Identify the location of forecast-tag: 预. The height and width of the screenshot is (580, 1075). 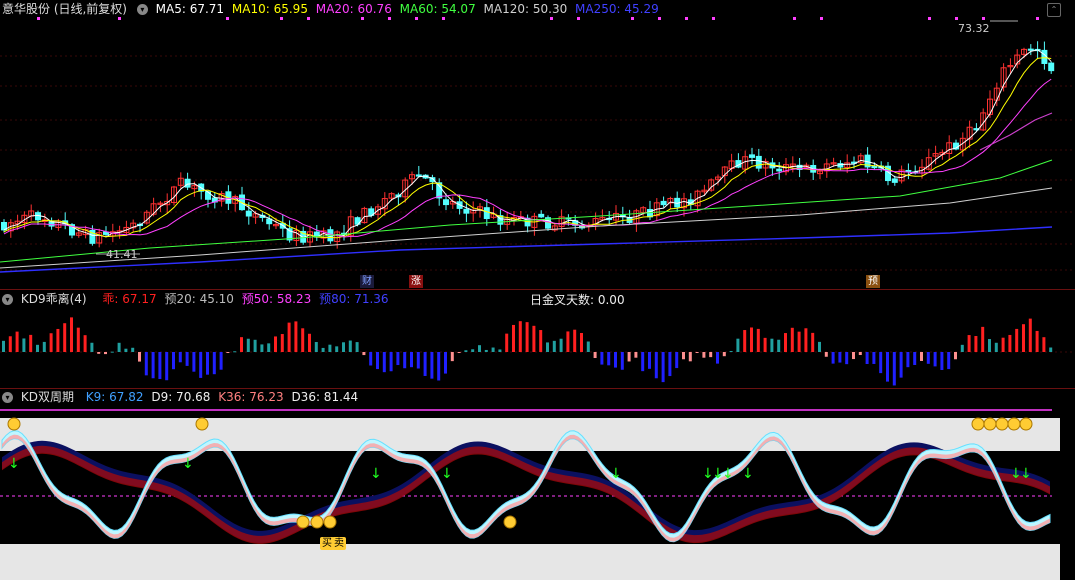
(873, 281).